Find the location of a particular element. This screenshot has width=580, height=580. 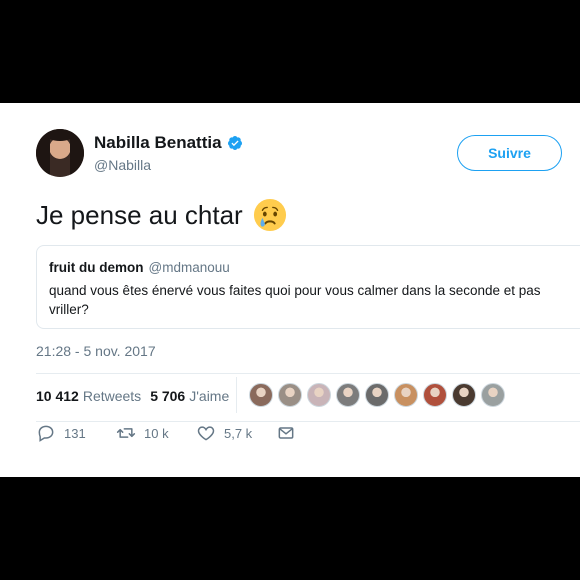

envelope-icon is located at coordinates (286, 433).